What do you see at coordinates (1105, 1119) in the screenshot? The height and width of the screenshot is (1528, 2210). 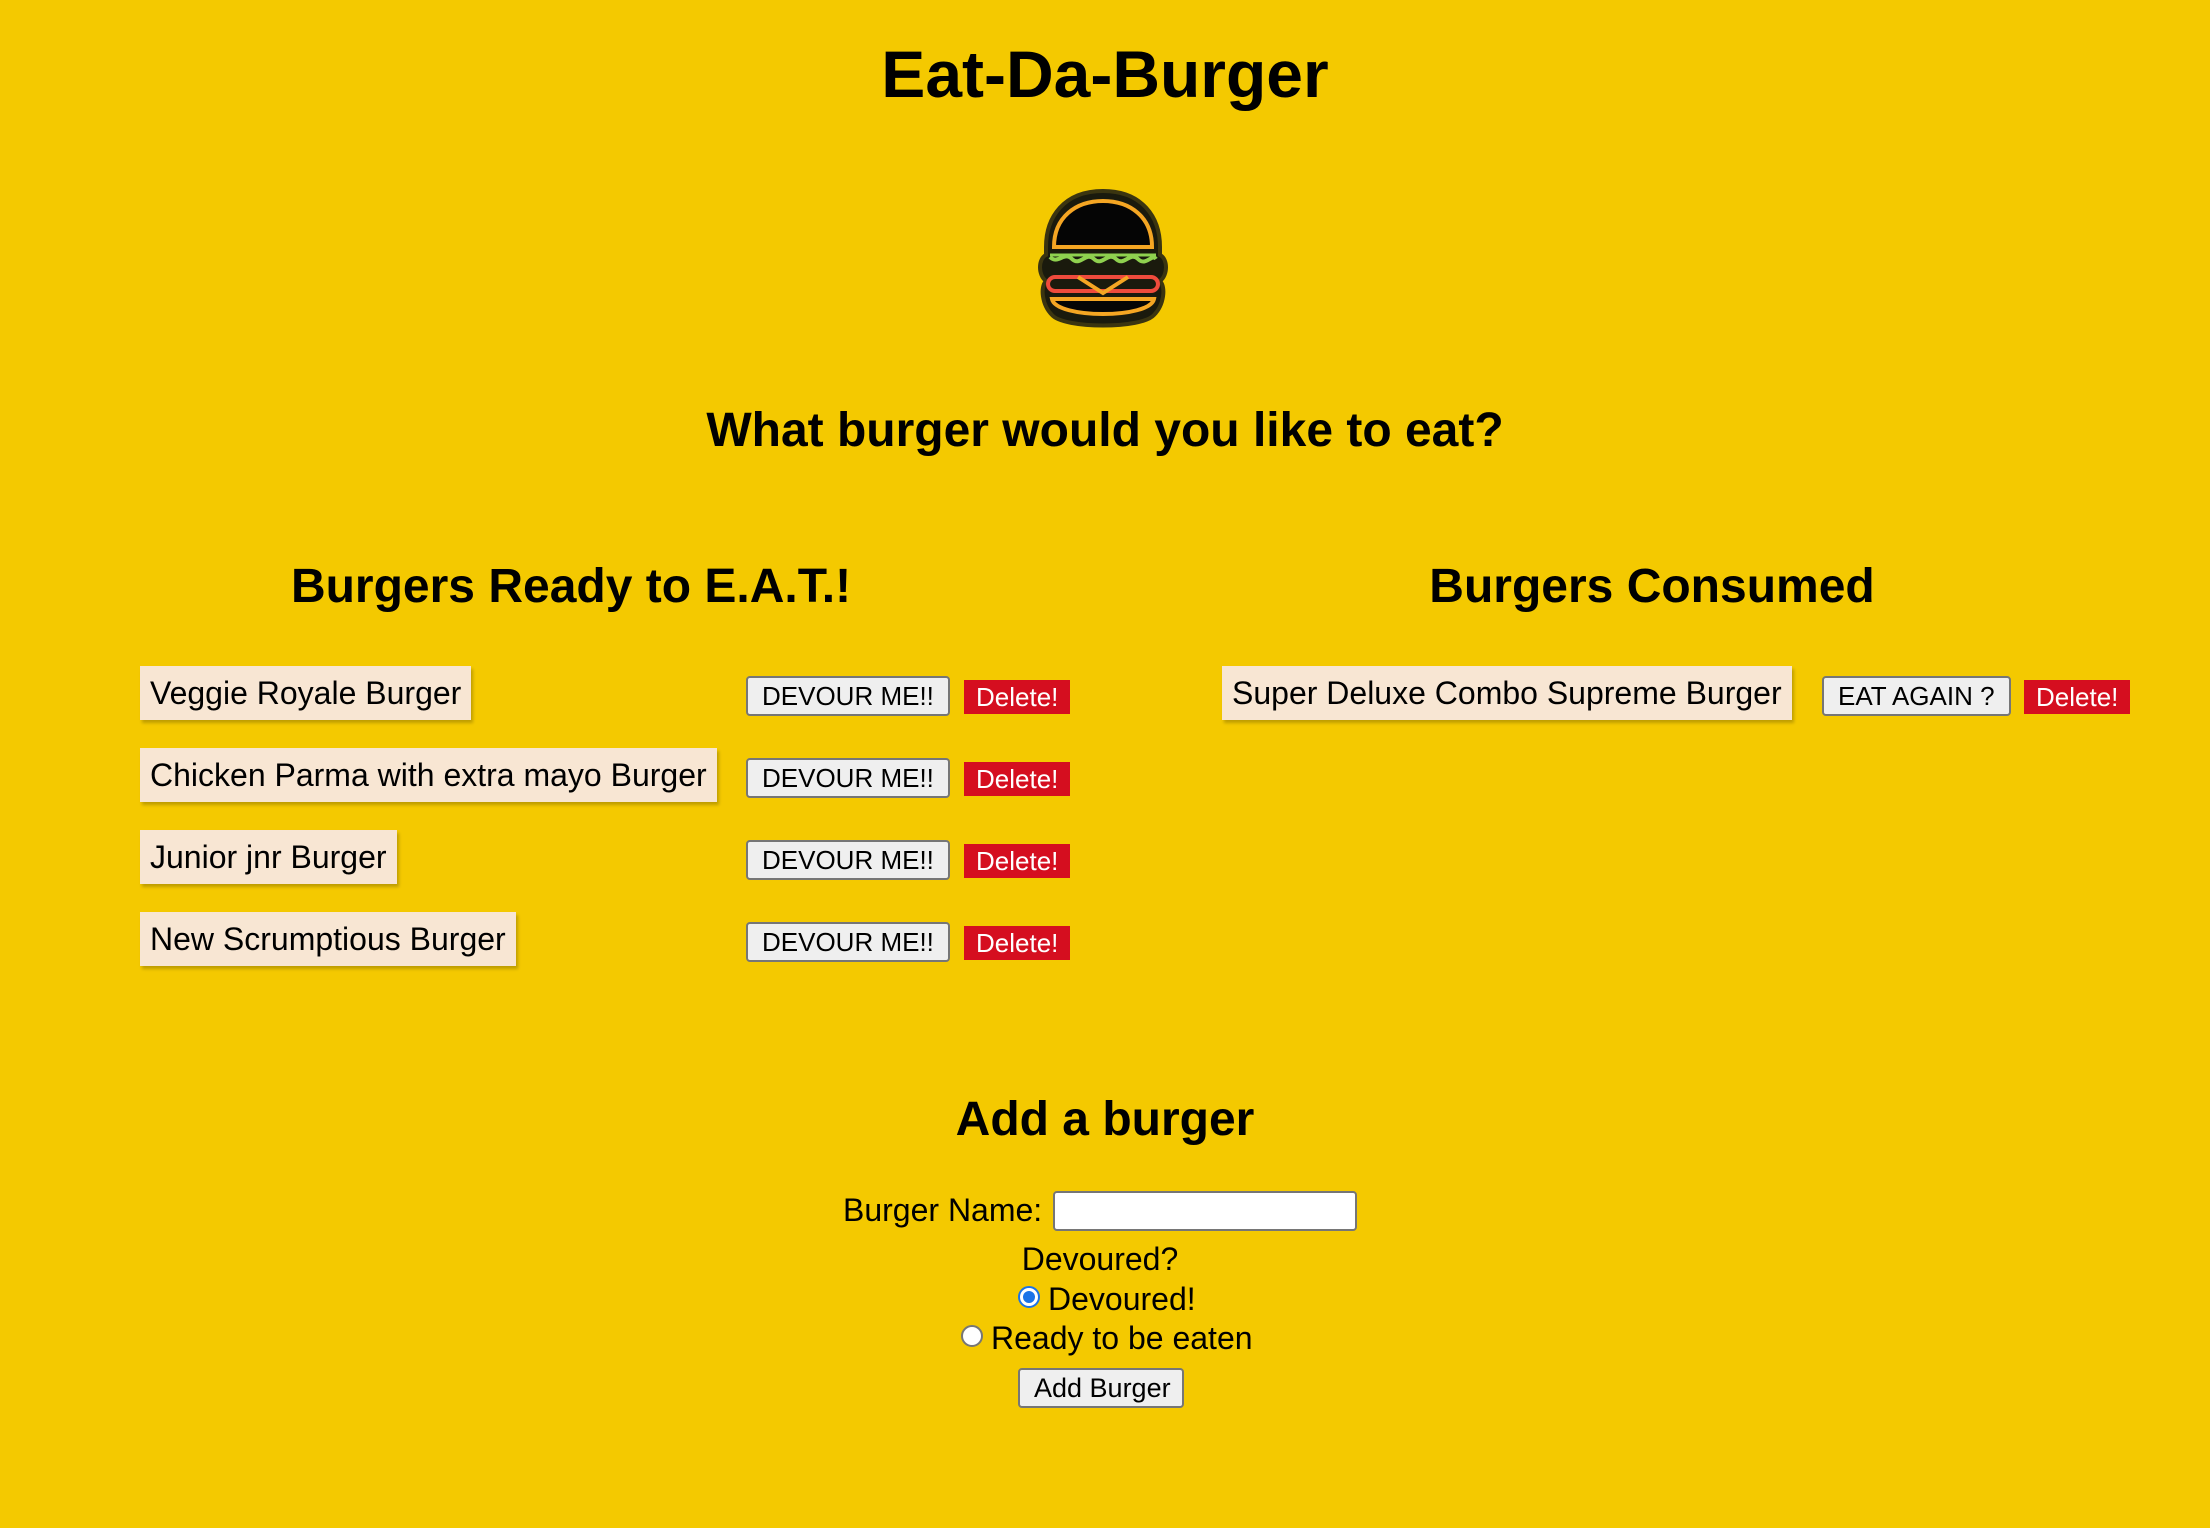 I see `add-burger-heading: Add a burger` at bounding box center [1105, 1119].